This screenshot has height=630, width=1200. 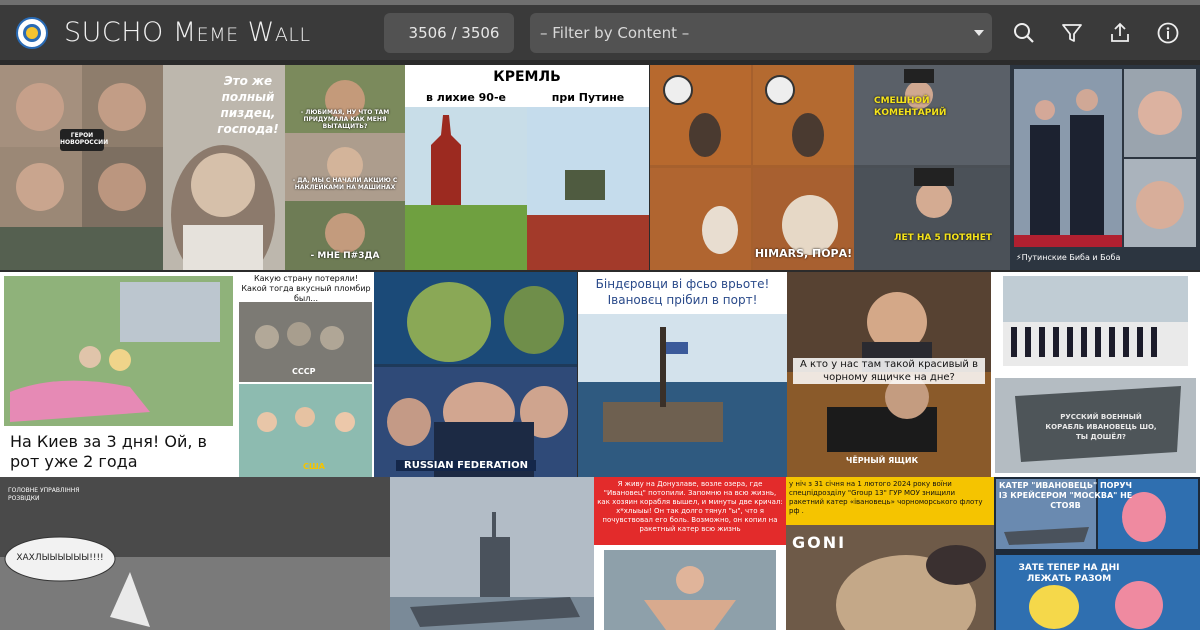 I want to click on meme-tile: RUSSIAN FEDERATION, so click(x=475, y=374).